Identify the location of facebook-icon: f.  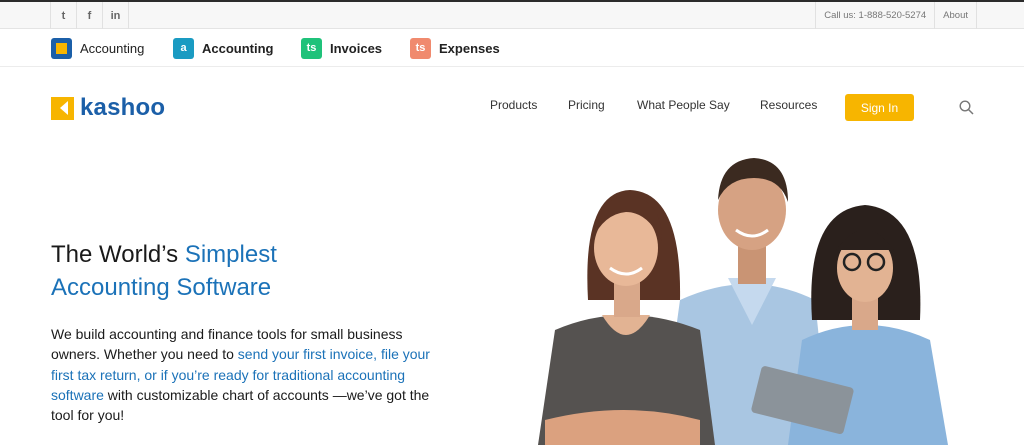
(90, 15).